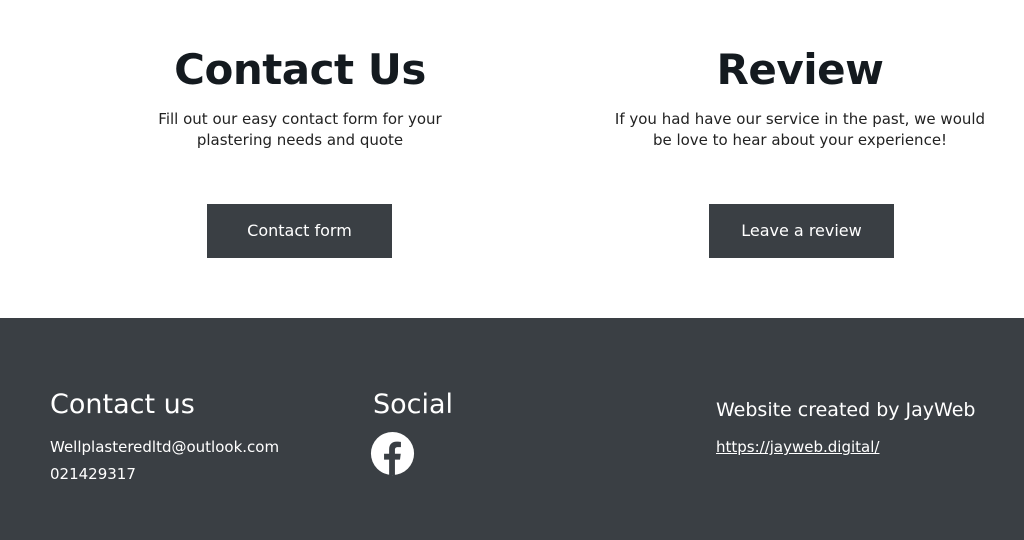 Image resolution: width=1024 pixels, height=540 pixels. Describe the element at coordinates (846, 410) in the screenshot. I see `footer-credit-heading: Website created by JayWeb` at that location.